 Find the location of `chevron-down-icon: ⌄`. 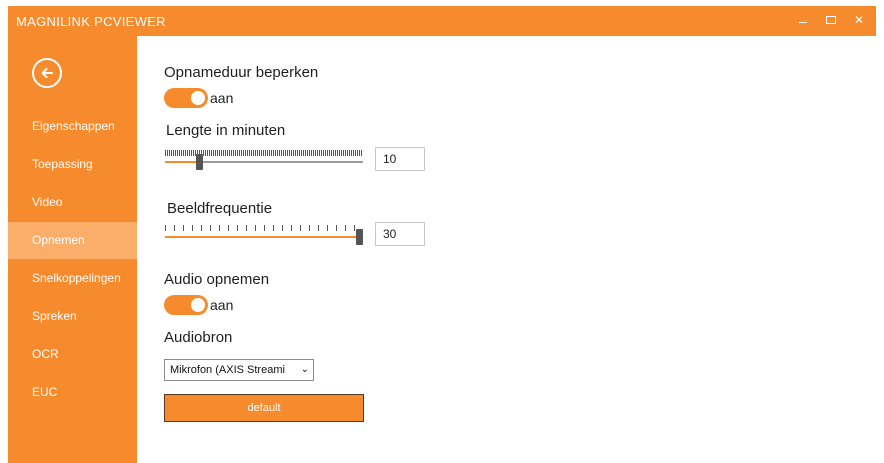

chevron-down-icon: ⌄ is located at coordinates (304, 369).